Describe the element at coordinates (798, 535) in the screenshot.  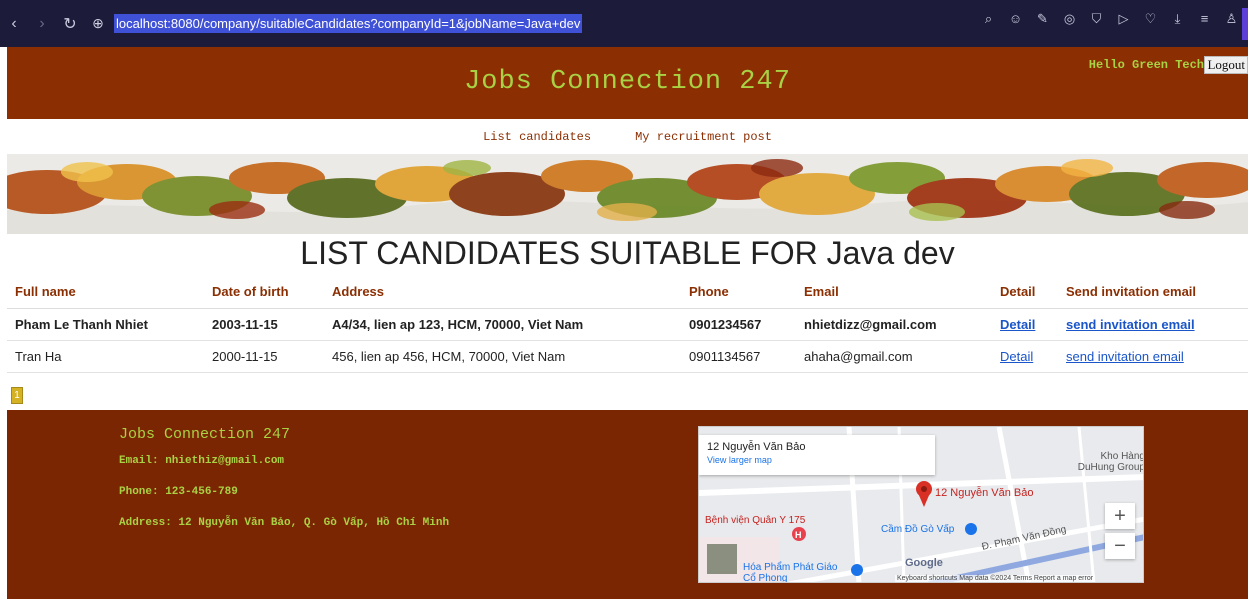
I see `svg-text: H` at that location.